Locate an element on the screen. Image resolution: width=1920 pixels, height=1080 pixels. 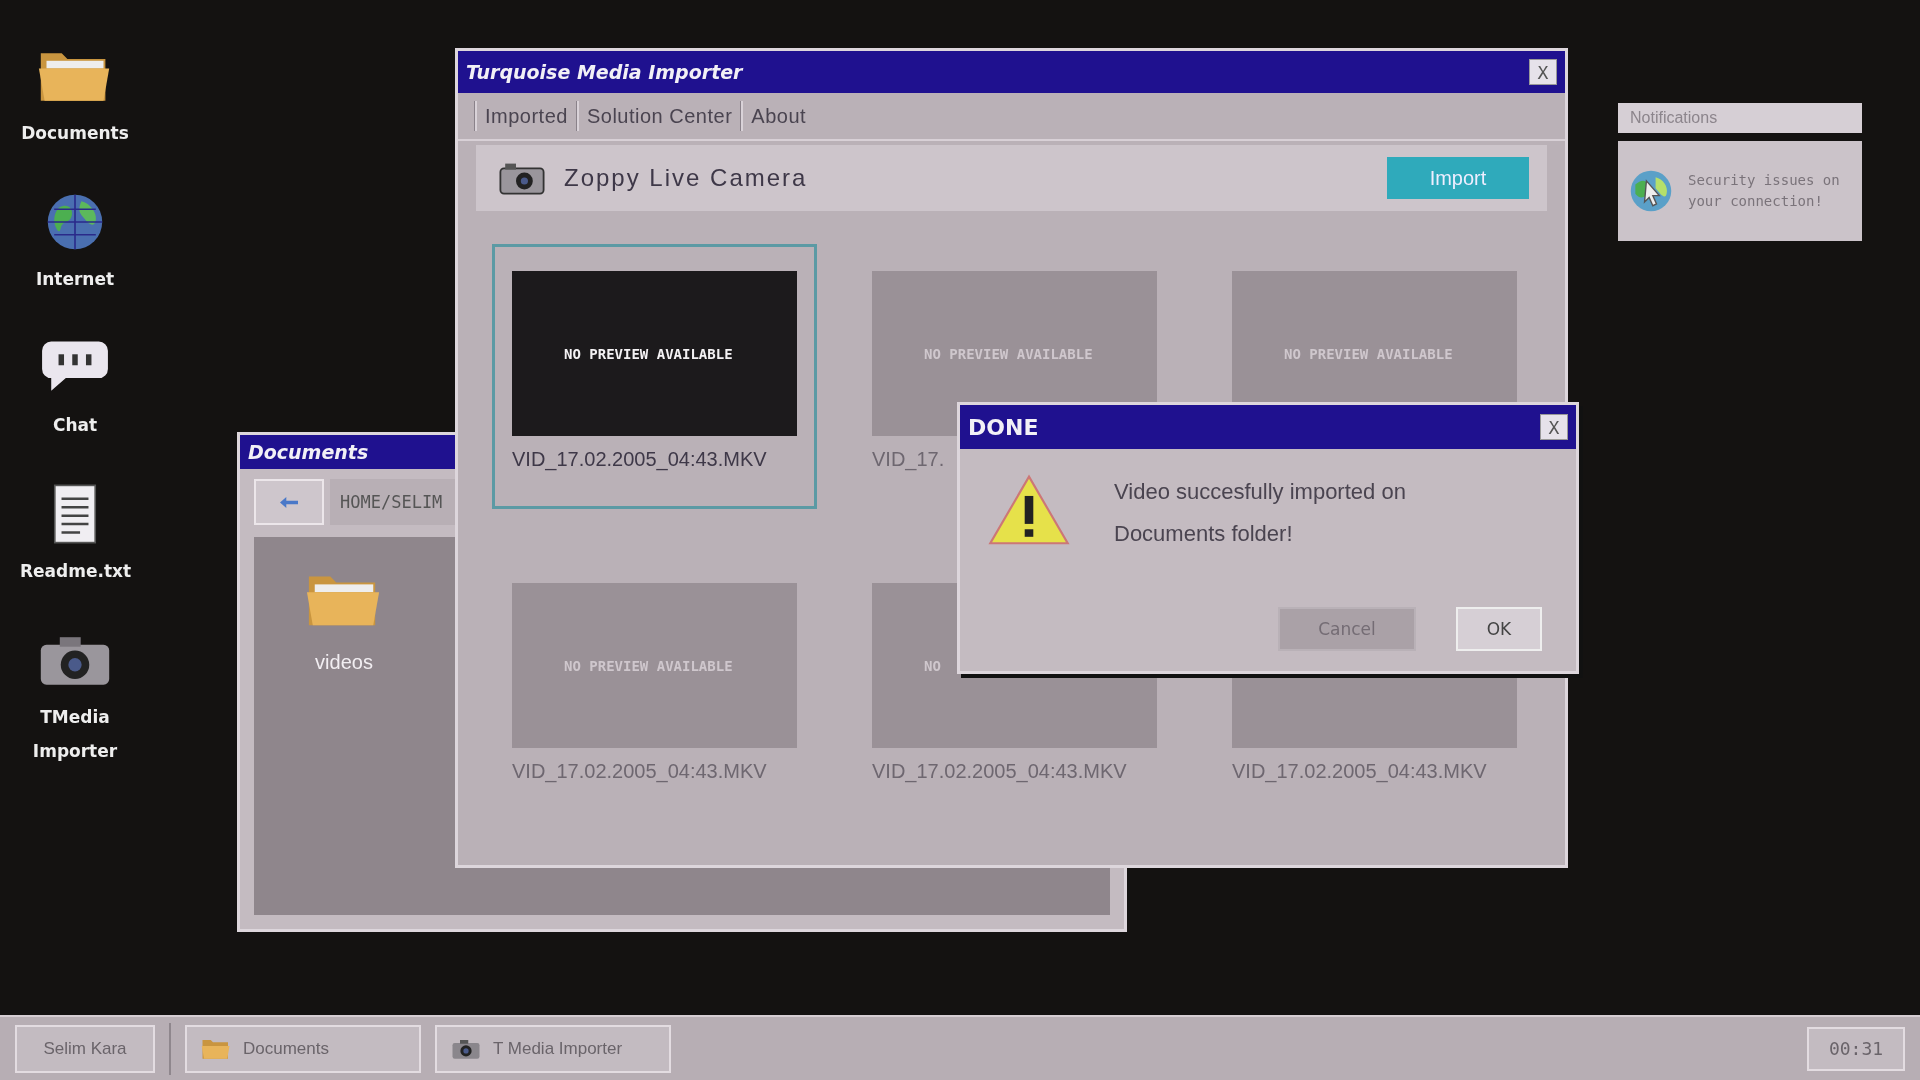
menu-item: Imported is located at coordinates (526, 116).